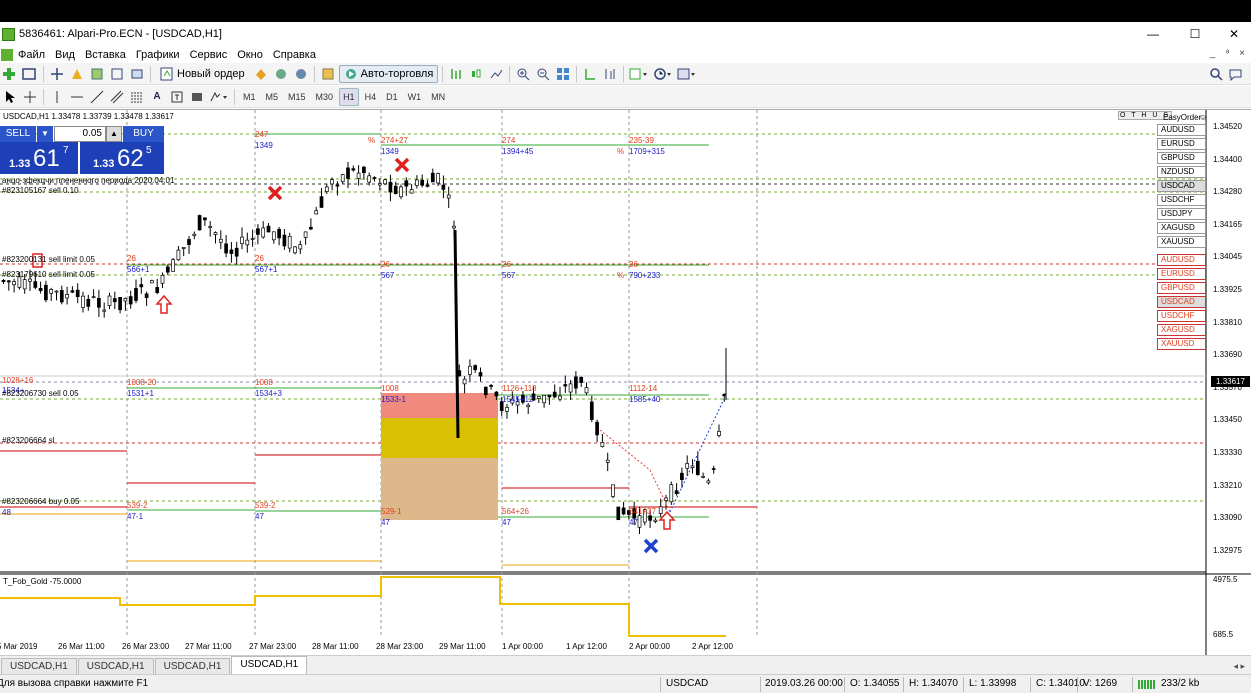 The image size is (1251, 693). Describe the element at coordinates (18, 134) in the screenshot. I see `sell-button: SELL` at that location.